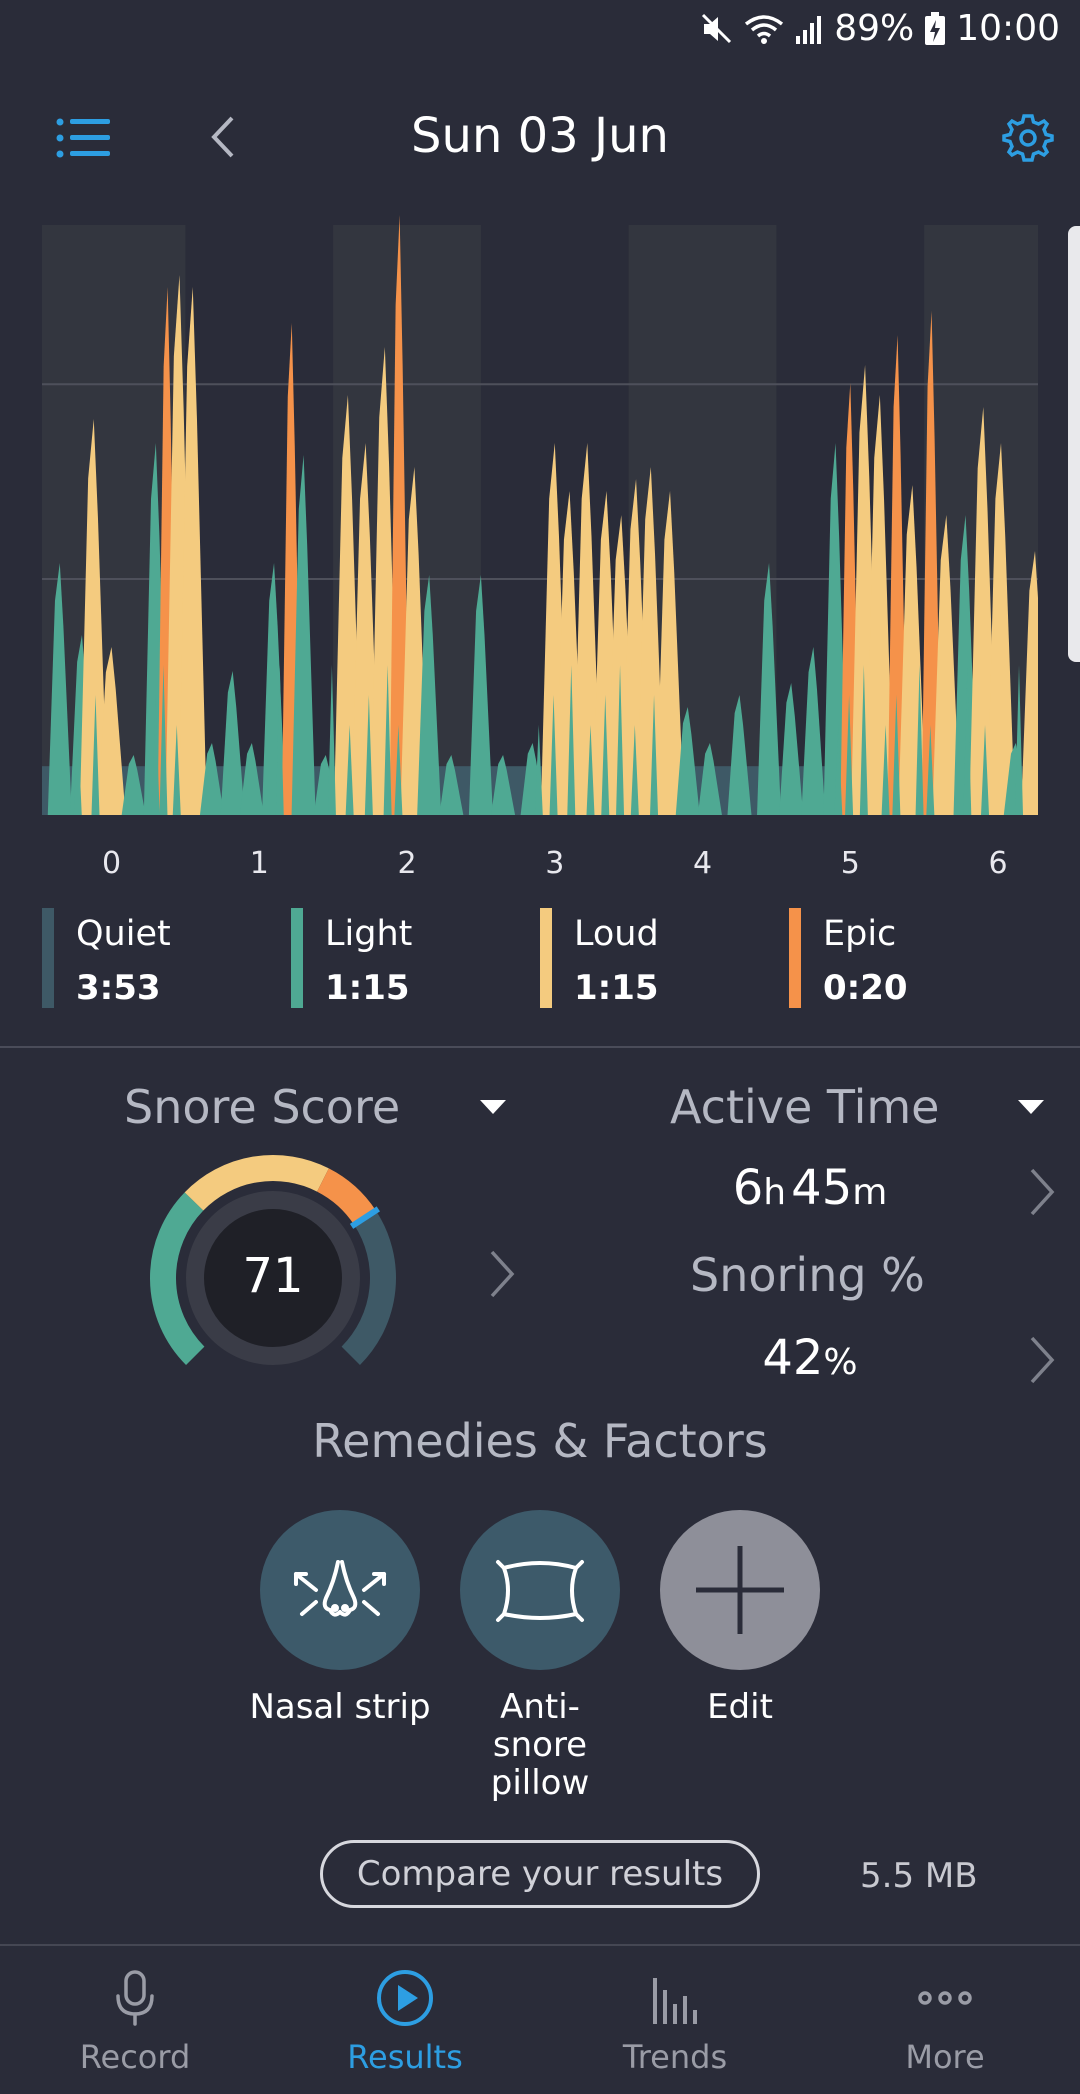 This screenshot has width=1080, height=2094. I want to click on nav-label: Trends, so click(675, 2057).